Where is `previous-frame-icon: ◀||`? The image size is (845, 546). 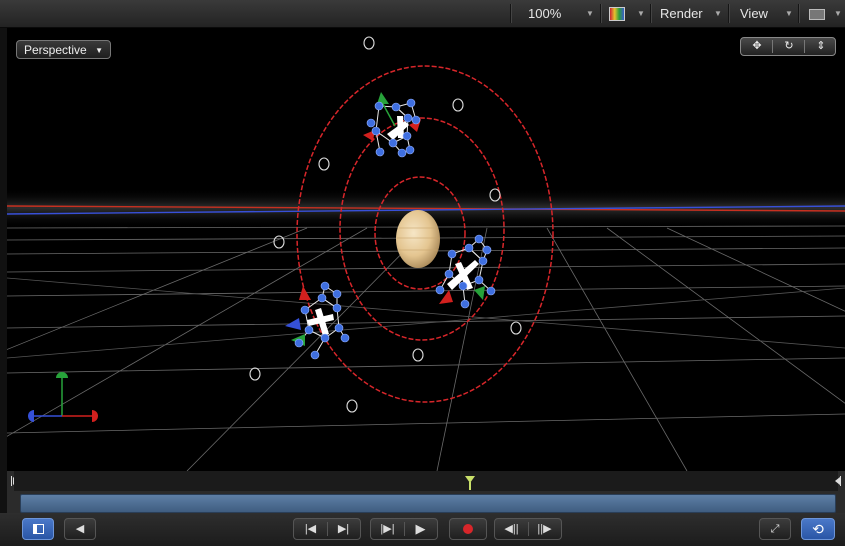
previous-frame-icon: ◀|| is located at coordinates (511, 529).